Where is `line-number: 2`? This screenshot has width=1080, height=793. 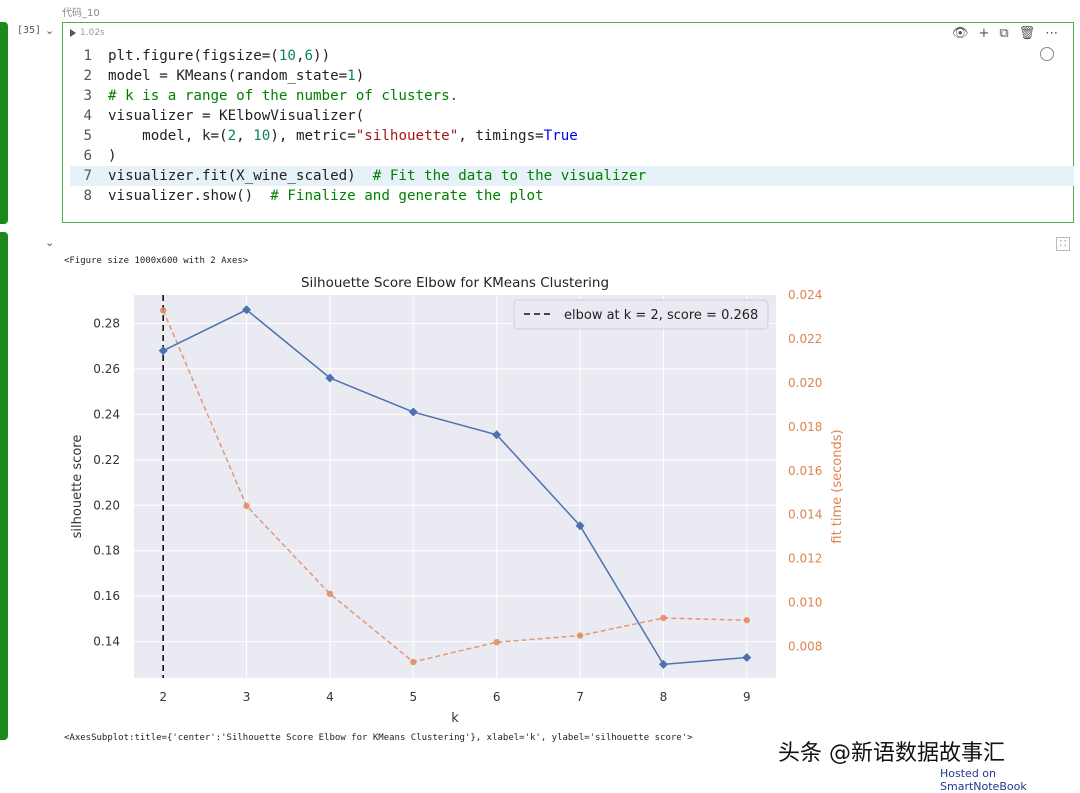 line-number: 2 is located at coordinates (87, 76).